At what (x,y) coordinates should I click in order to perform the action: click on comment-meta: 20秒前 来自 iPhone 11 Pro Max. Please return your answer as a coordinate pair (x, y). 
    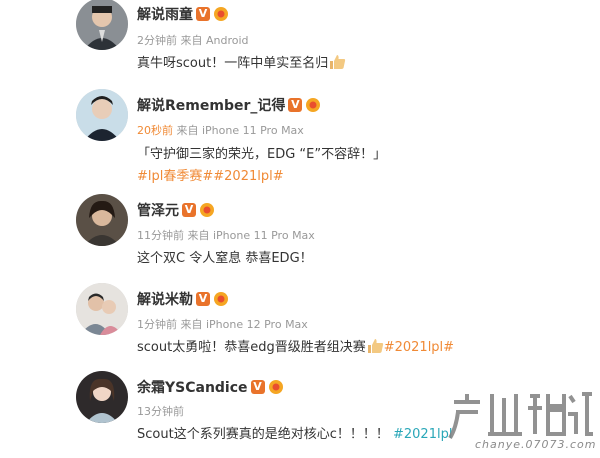
    Looking at the image, I should click on (220, 130).